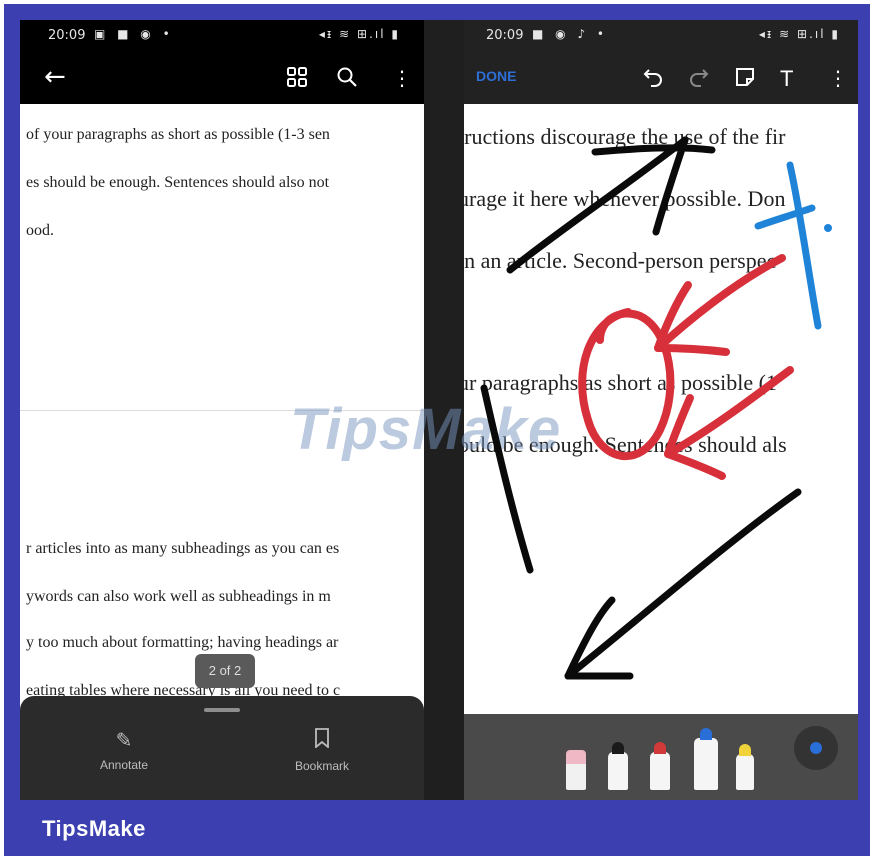 Image resolution: width=870 pixels, height=856 pixels. What do you see at coordinates (40, 230) in the screenshot?
I see `doc-line: ood.` at bounding box center [40, 230].